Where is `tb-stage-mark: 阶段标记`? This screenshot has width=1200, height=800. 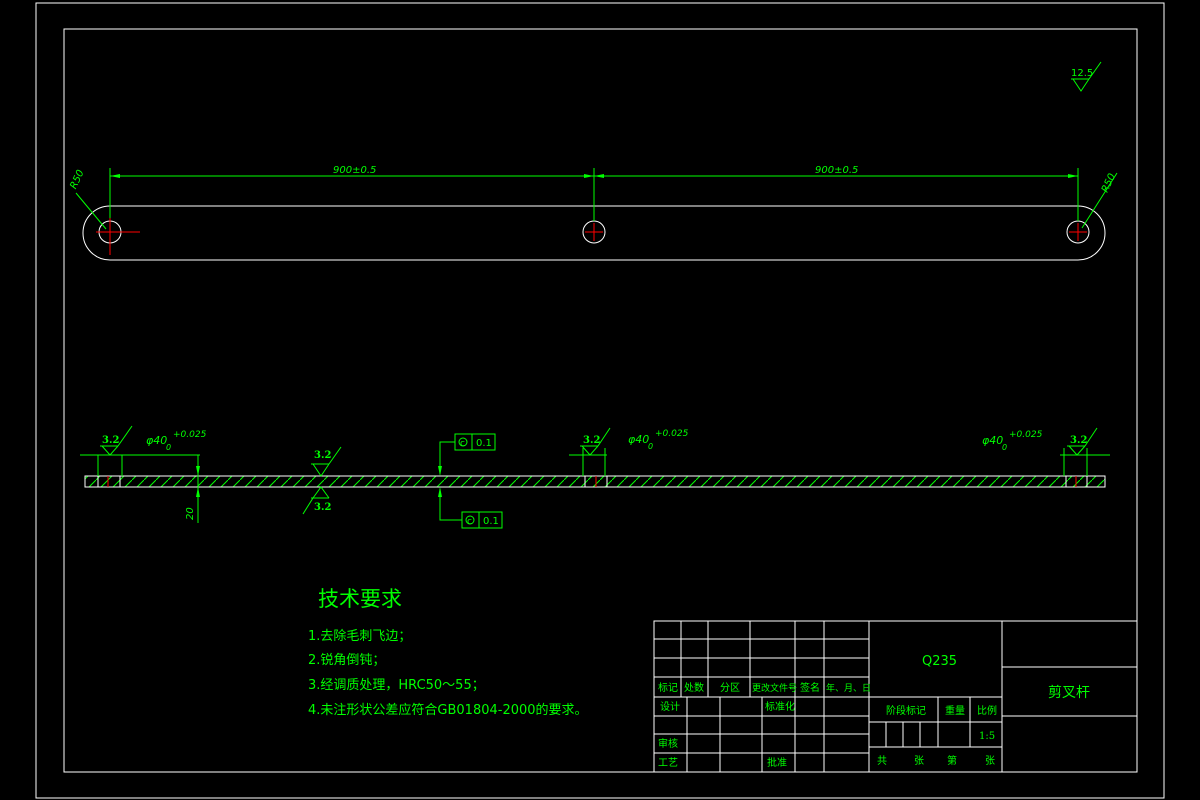
tb-stage-mark: 阶段标记 is located at coordinates (906, 710).